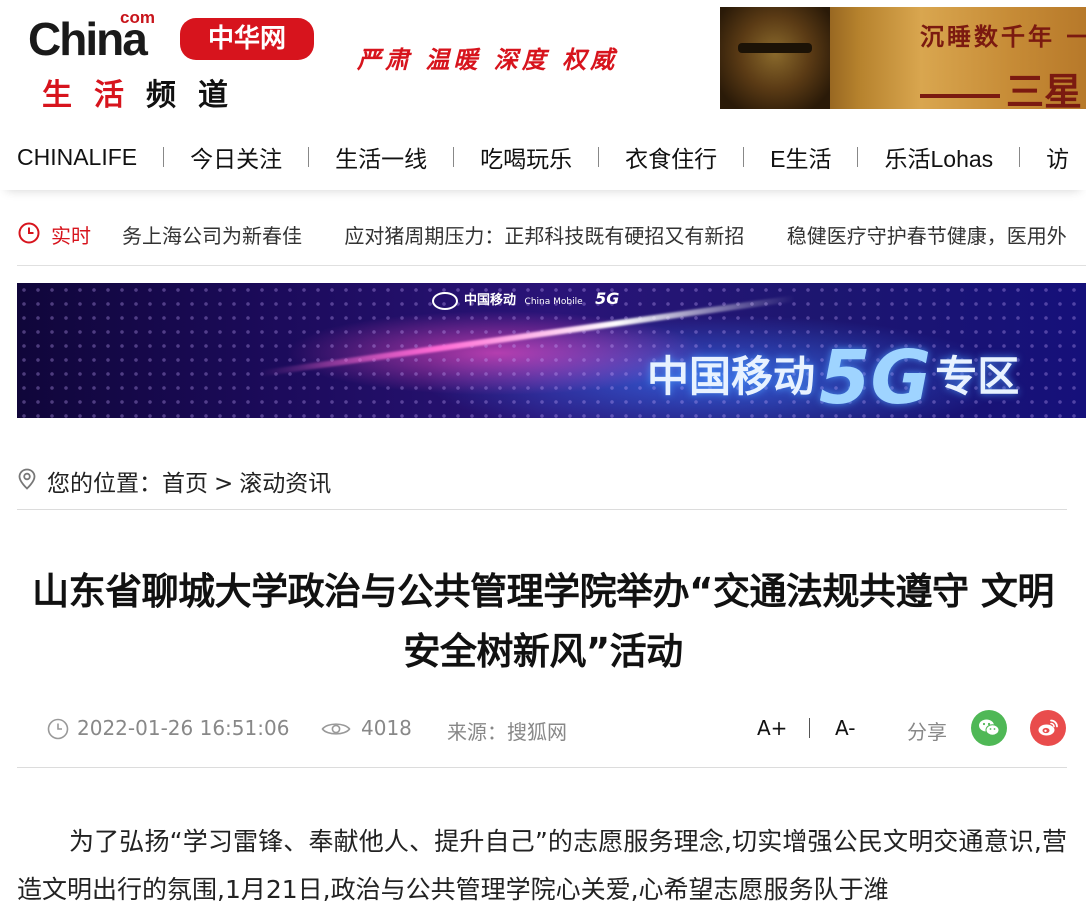 Image resolution: width=1086 pixels, height=918 pixels. What do you see at coordinates (1057, 157) in the screenshot?
I see `nav-item-more: 访` at bounding box center [1057, 157].